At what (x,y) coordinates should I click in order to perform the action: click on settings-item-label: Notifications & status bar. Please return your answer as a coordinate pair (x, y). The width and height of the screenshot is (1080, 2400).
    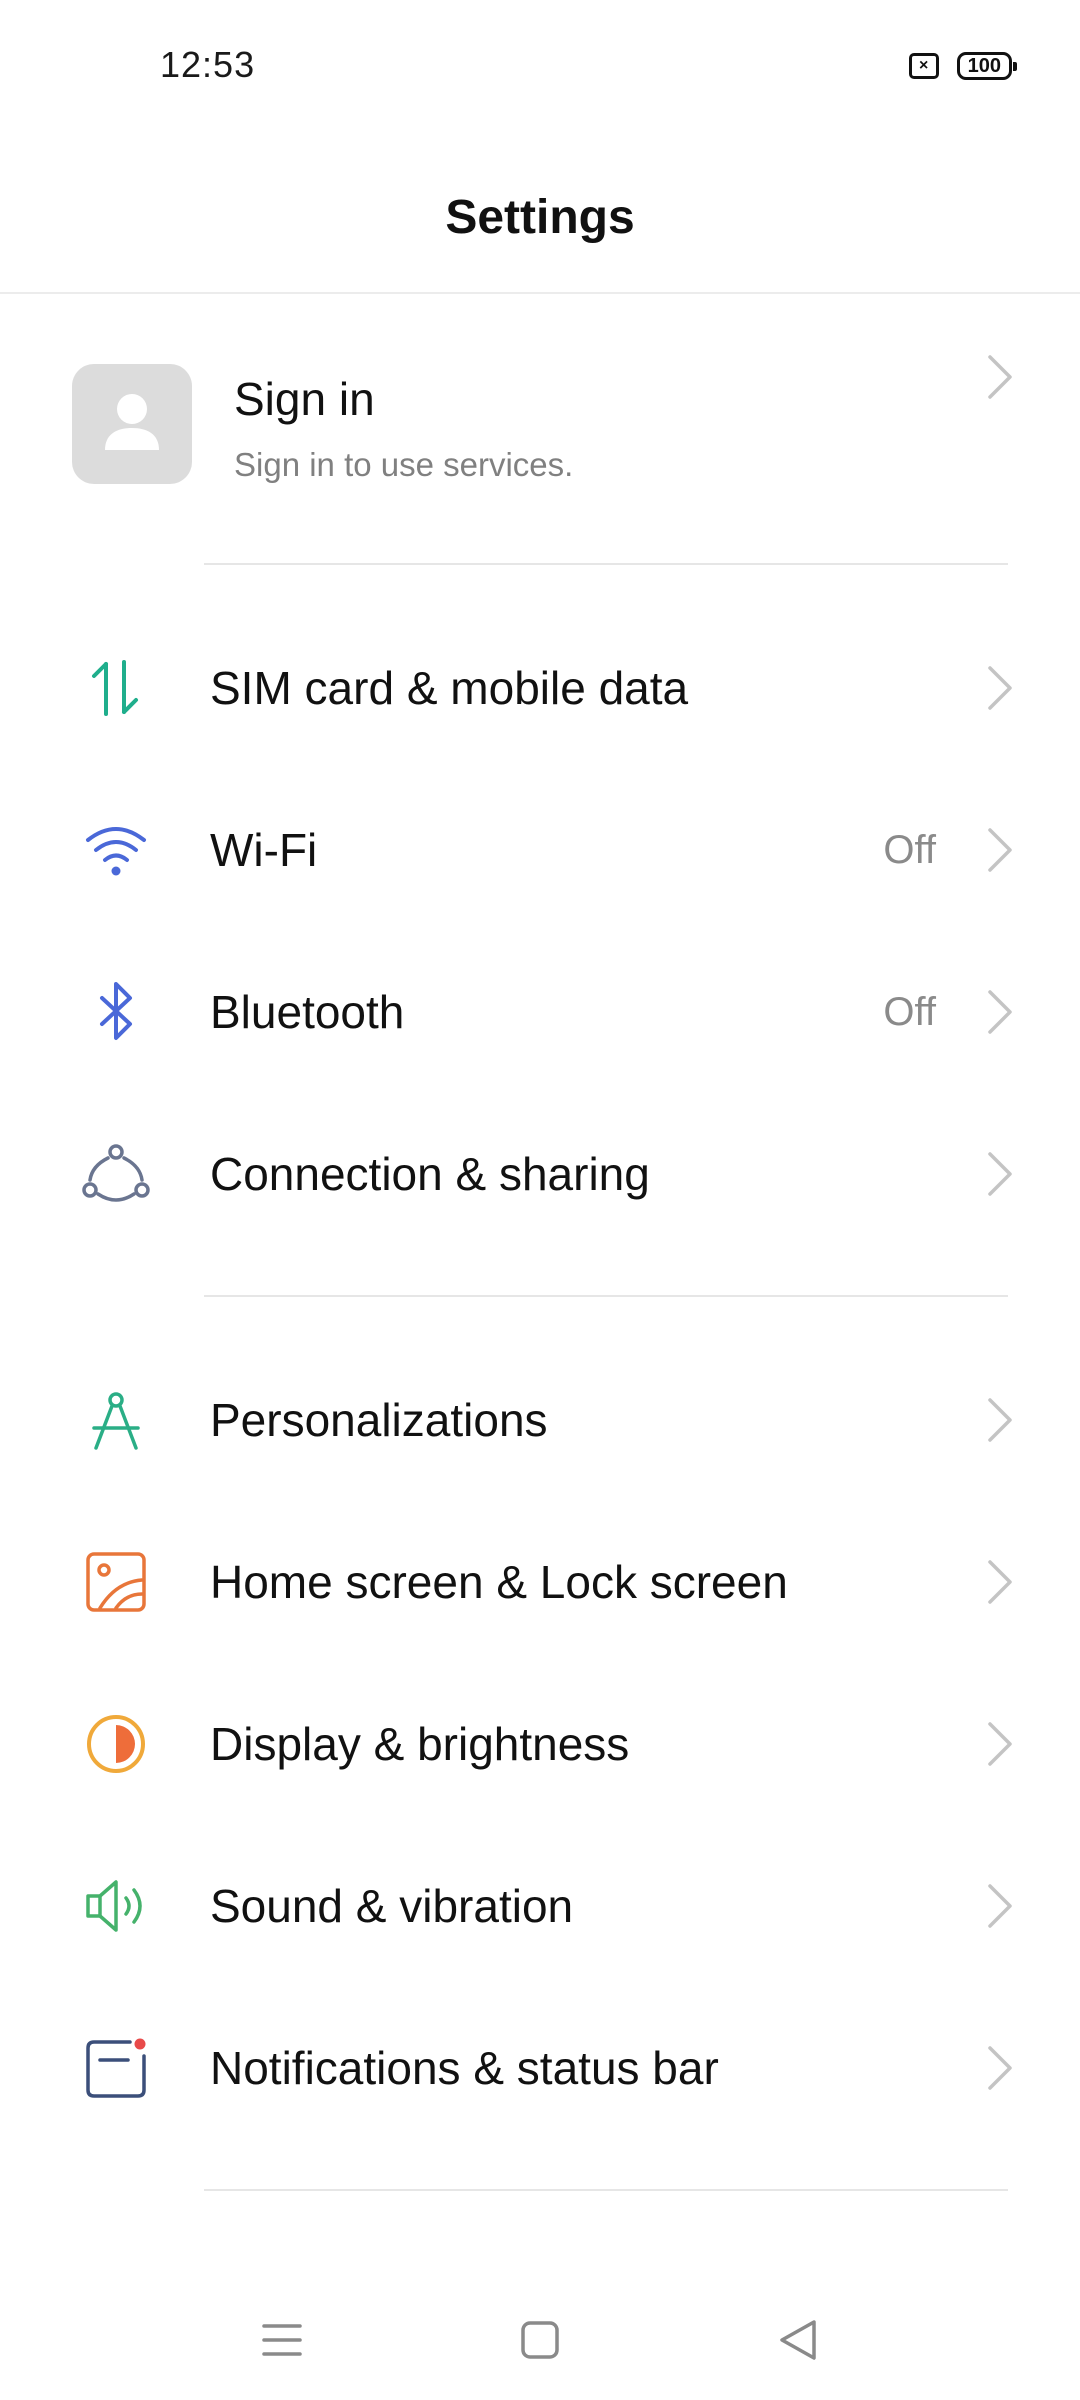
    Looking at the image, I should click on (464, 2068).